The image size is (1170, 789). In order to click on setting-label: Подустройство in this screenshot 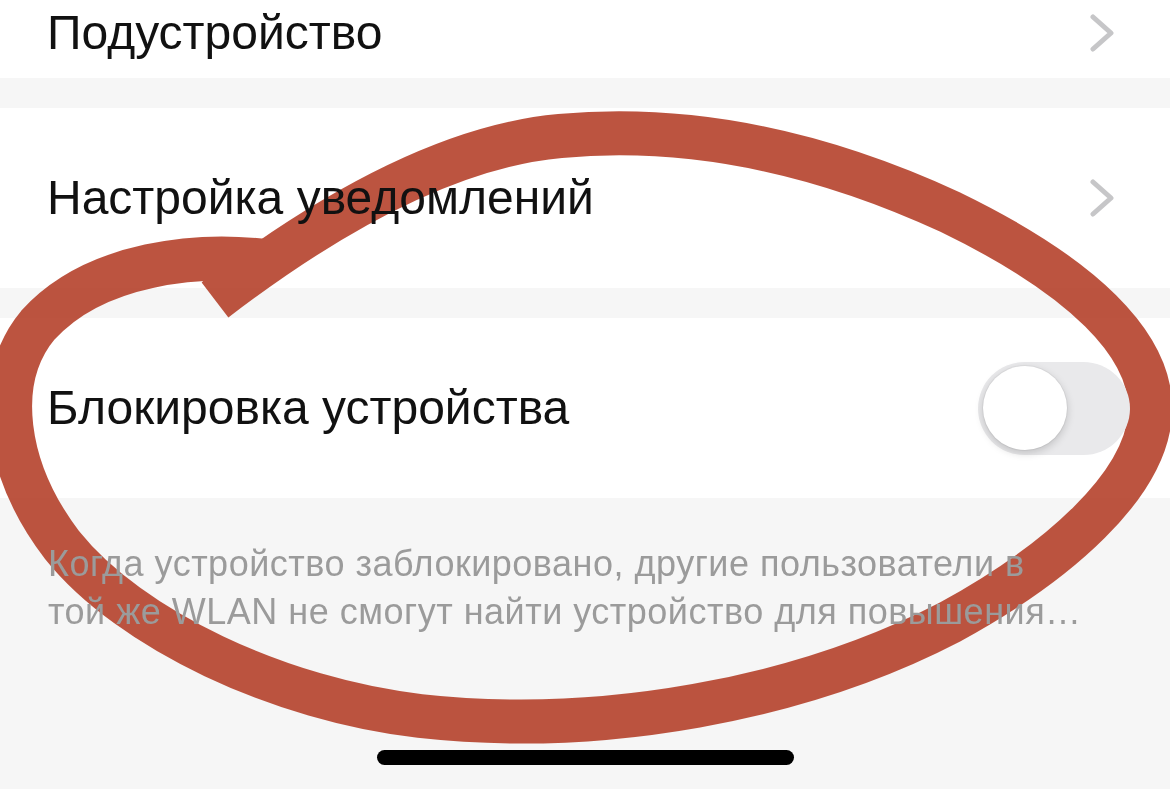, I will do `click(215, 33)`.